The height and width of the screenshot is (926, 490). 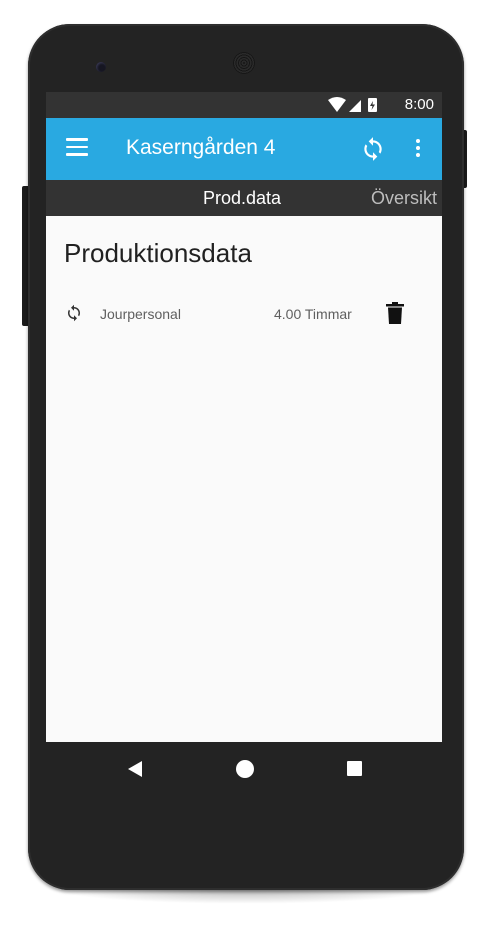 What do you see at coordinates (135, 769) in the screenshot?
I see `back-triangle-icon` at bounding box center [135, 769].